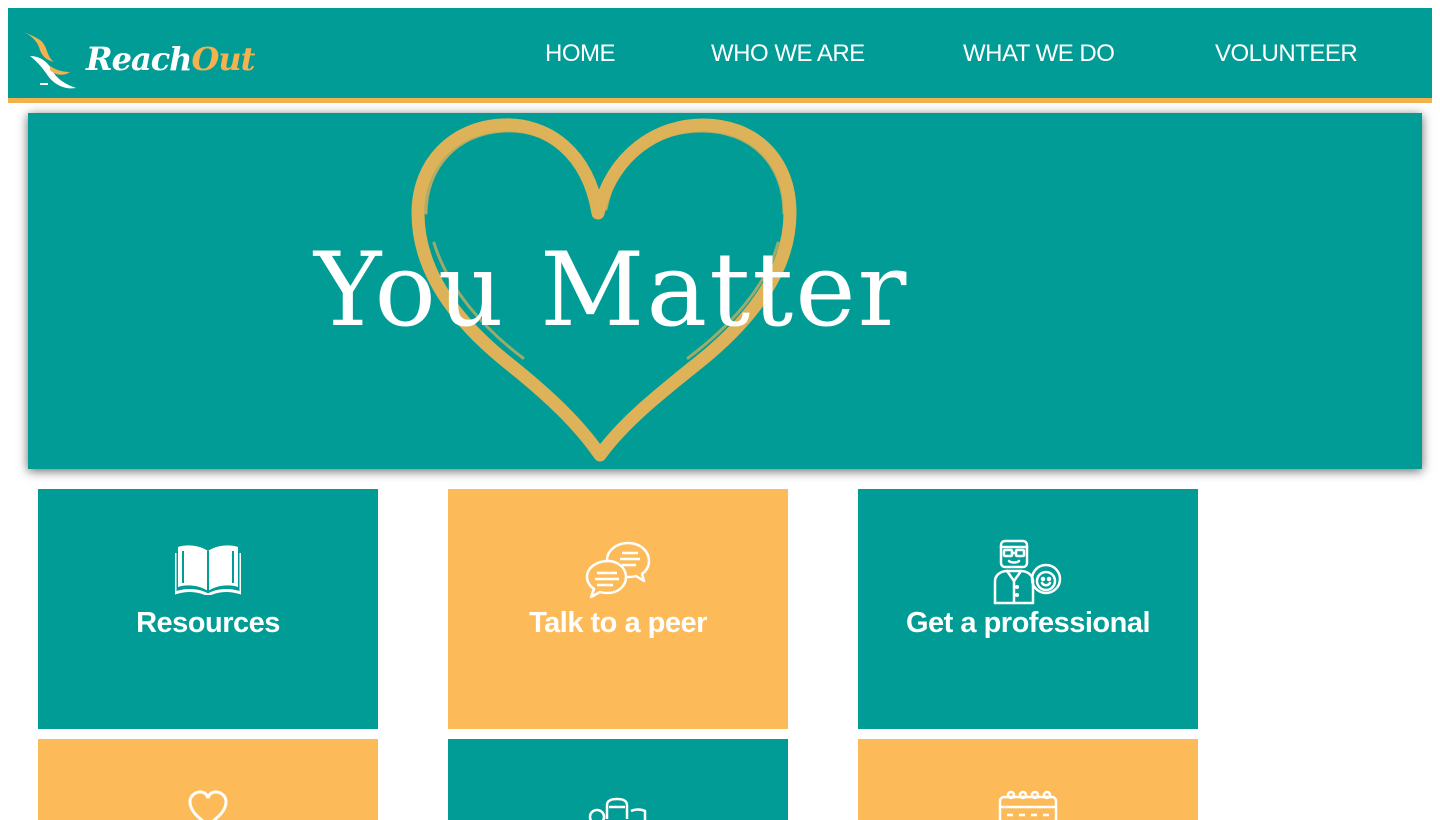 The width and height of the screenshot is (1440, 820). Describe the element at coordinates (1028, 779) in the screenshot. I see `tile-calendar` at that location.